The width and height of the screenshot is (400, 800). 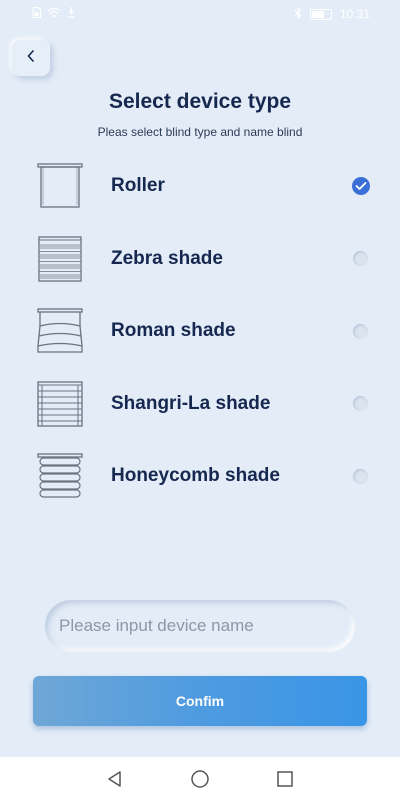 What do you see at coordinates (200, 14) in the screenshot?
I see `status-bar: 10:31` at bounding box center [200, 14].